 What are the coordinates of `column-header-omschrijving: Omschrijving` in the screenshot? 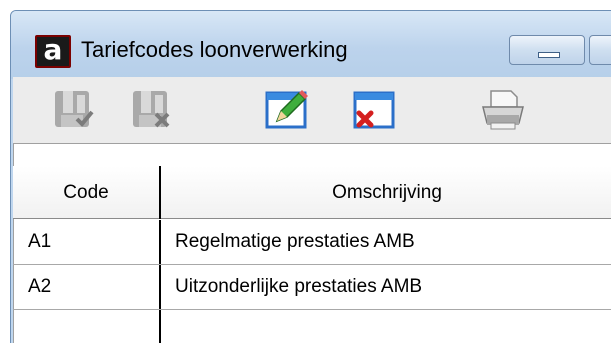 It's located at (387, 192).